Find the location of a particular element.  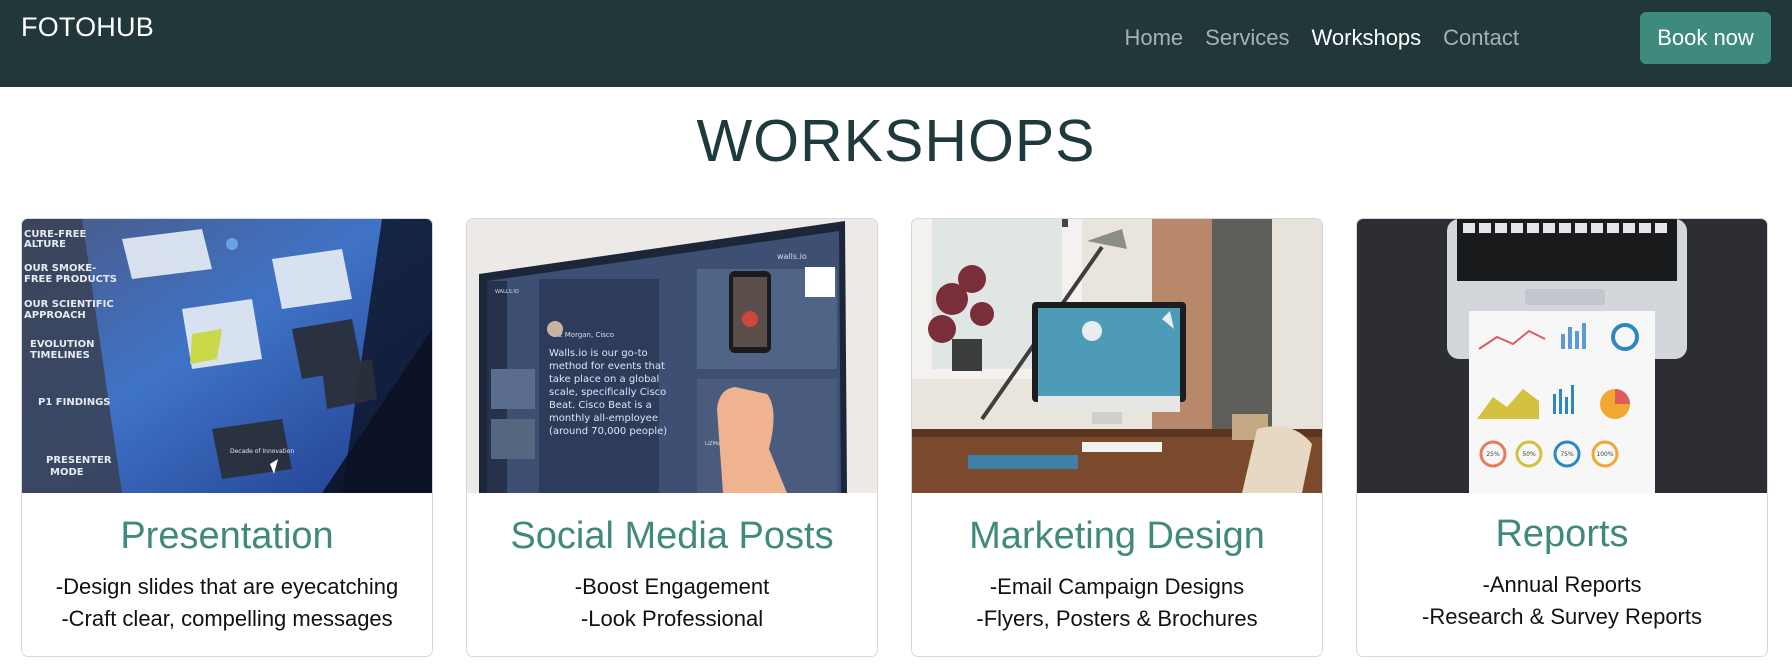

wall-url: walls.io is located at coordinates (792, 256).